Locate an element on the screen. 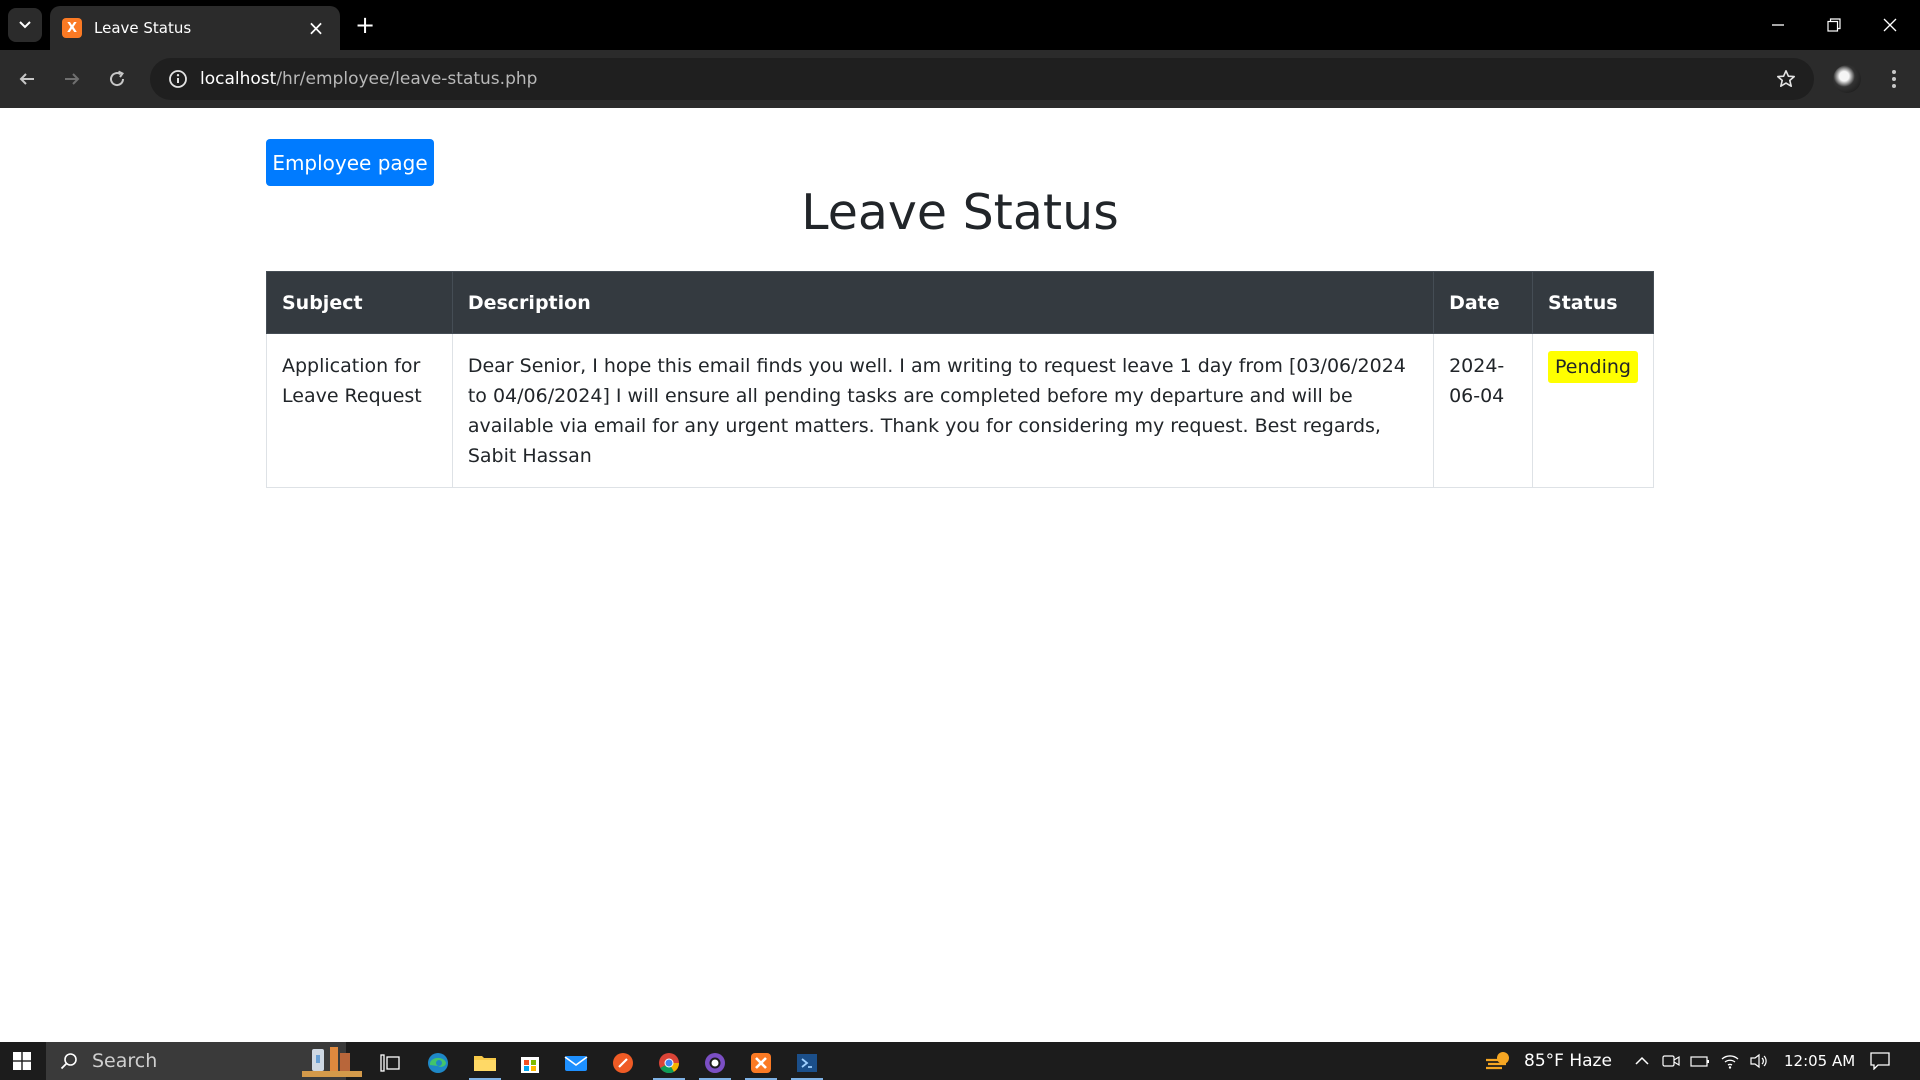  code-editor-icon is located at coordinates (807, 1063).